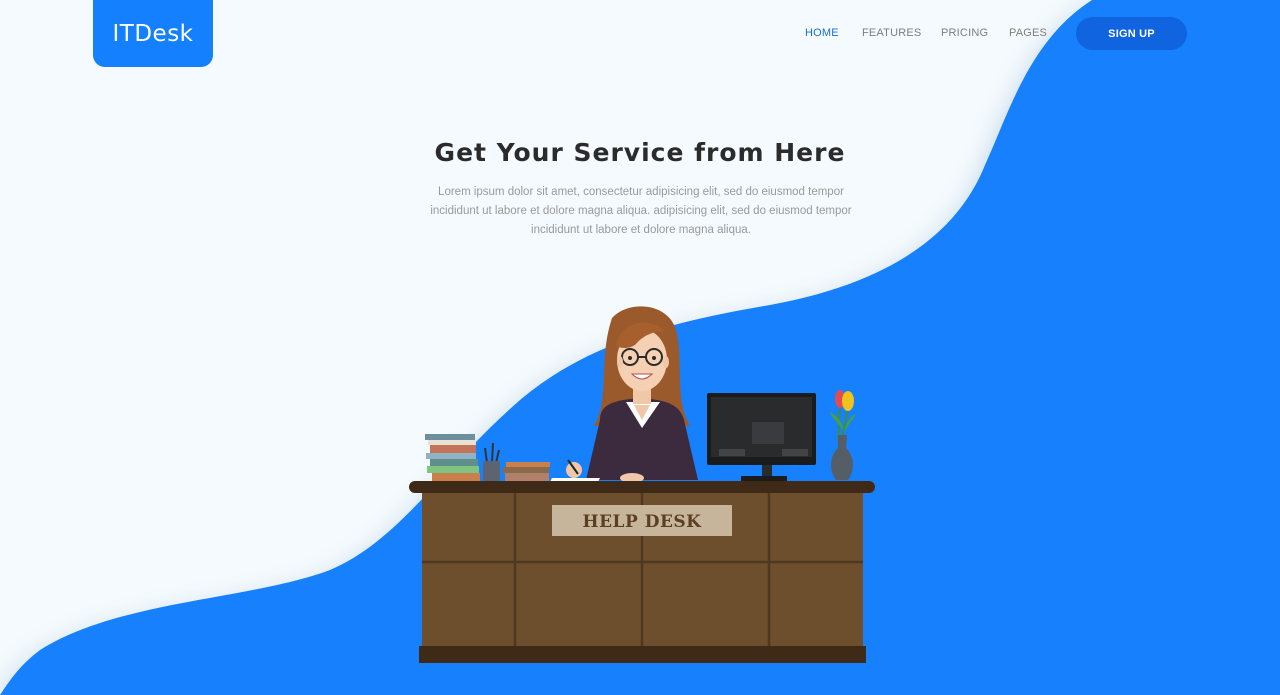  I want to click on pen-holder, so click(491, 461).